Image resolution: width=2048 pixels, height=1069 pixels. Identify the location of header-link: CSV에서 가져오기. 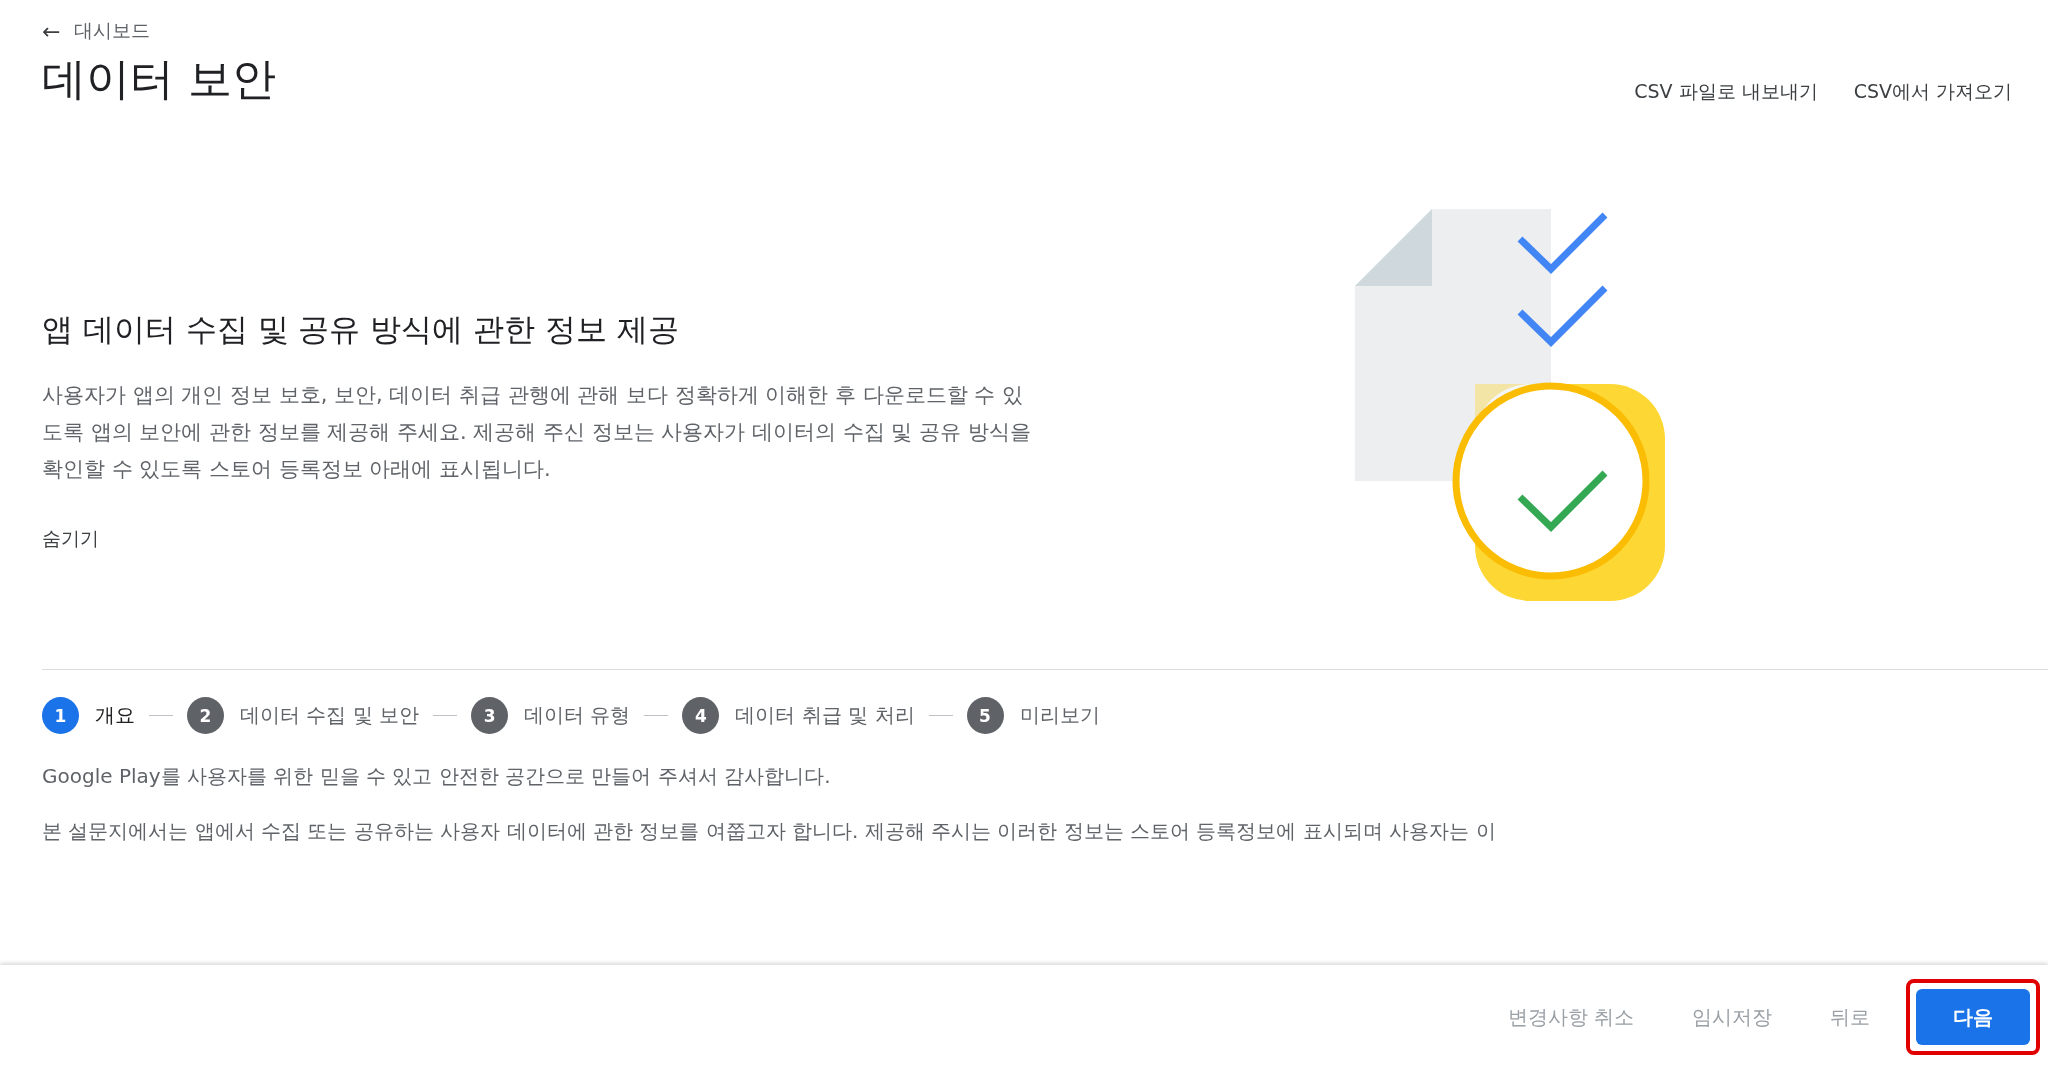
(1932, 92).